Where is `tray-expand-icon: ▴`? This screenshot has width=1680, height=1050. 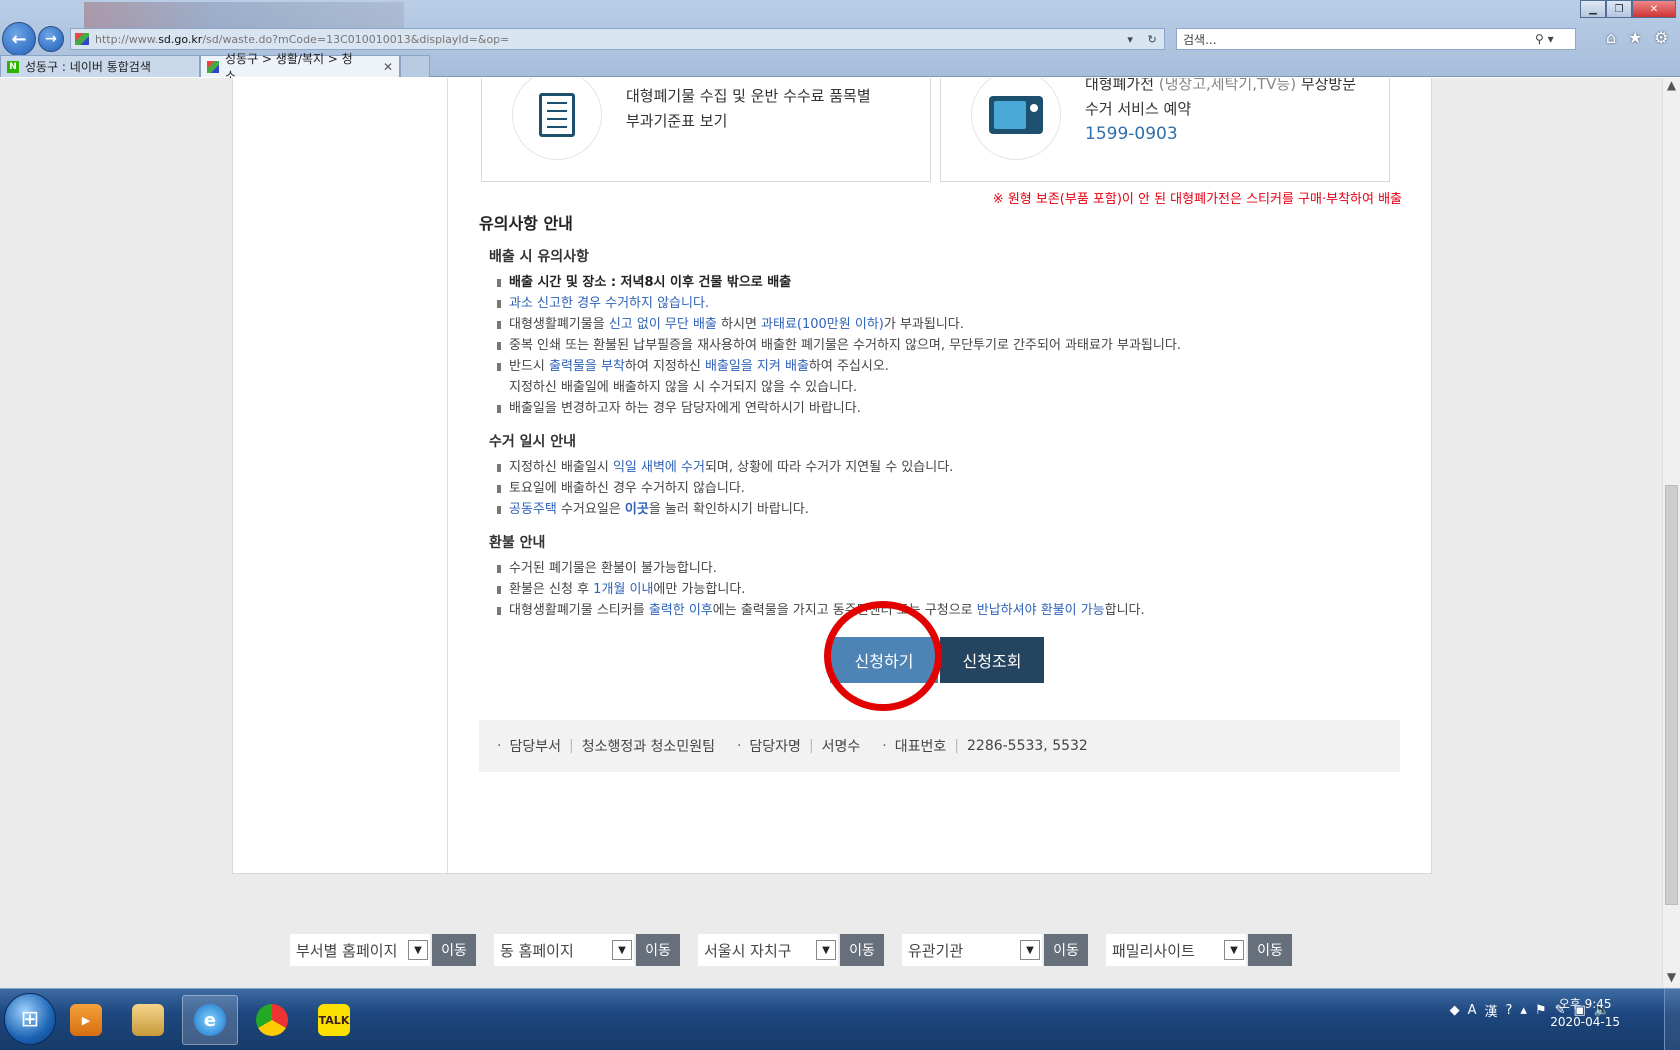
tray-expand-icon: ▴ is located at coordinates (1523, 1010).